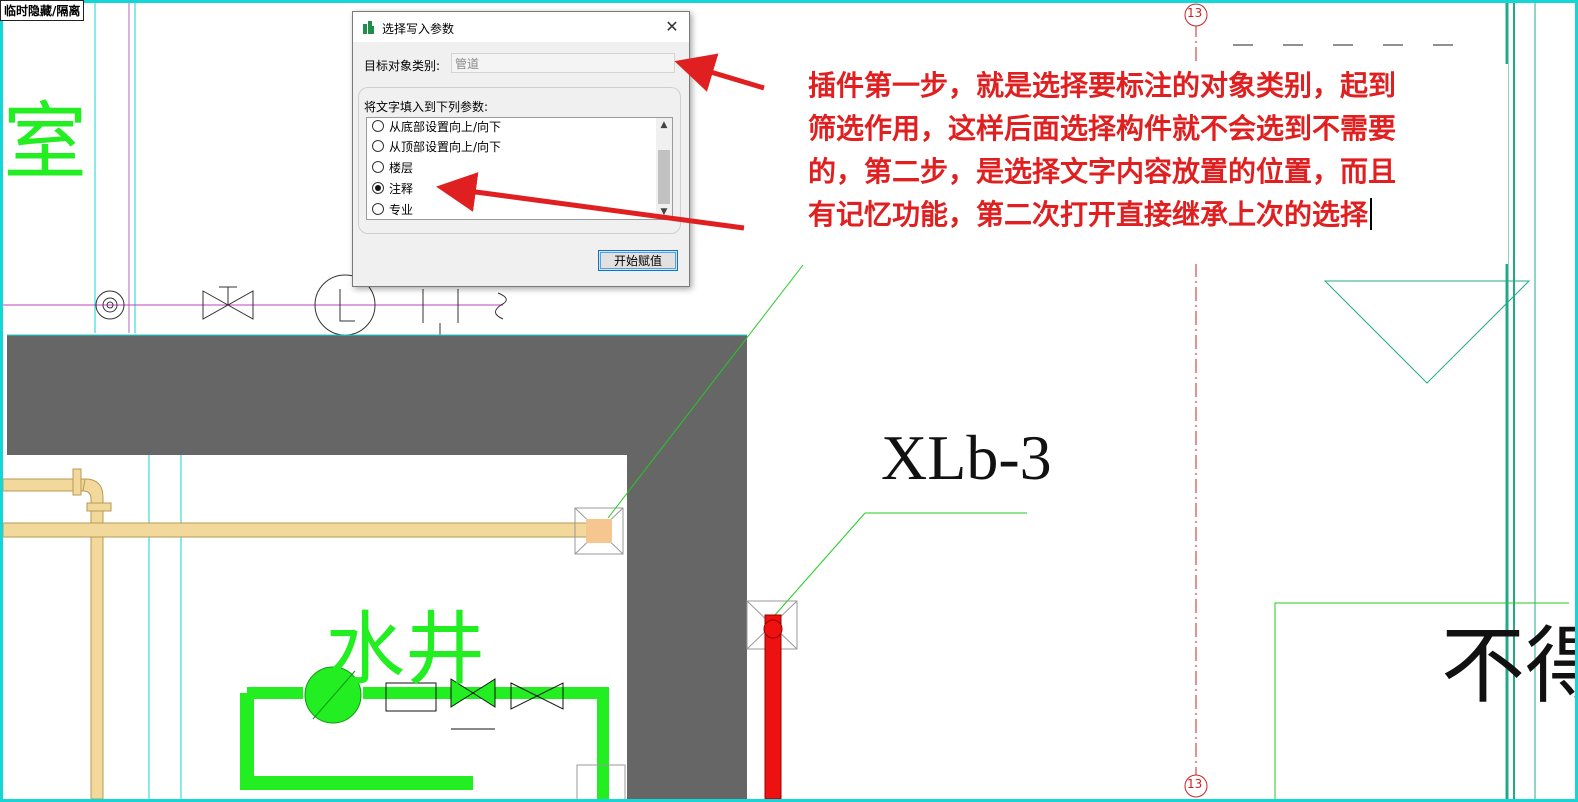 Image resolution: width=1578 pixels, height=802 pixels. Describe the element at coordinates (1102, 85) in the screenshot. I see `annotation-line: 插件第一步，就是选择要标注的对象类别，起到` at that location.